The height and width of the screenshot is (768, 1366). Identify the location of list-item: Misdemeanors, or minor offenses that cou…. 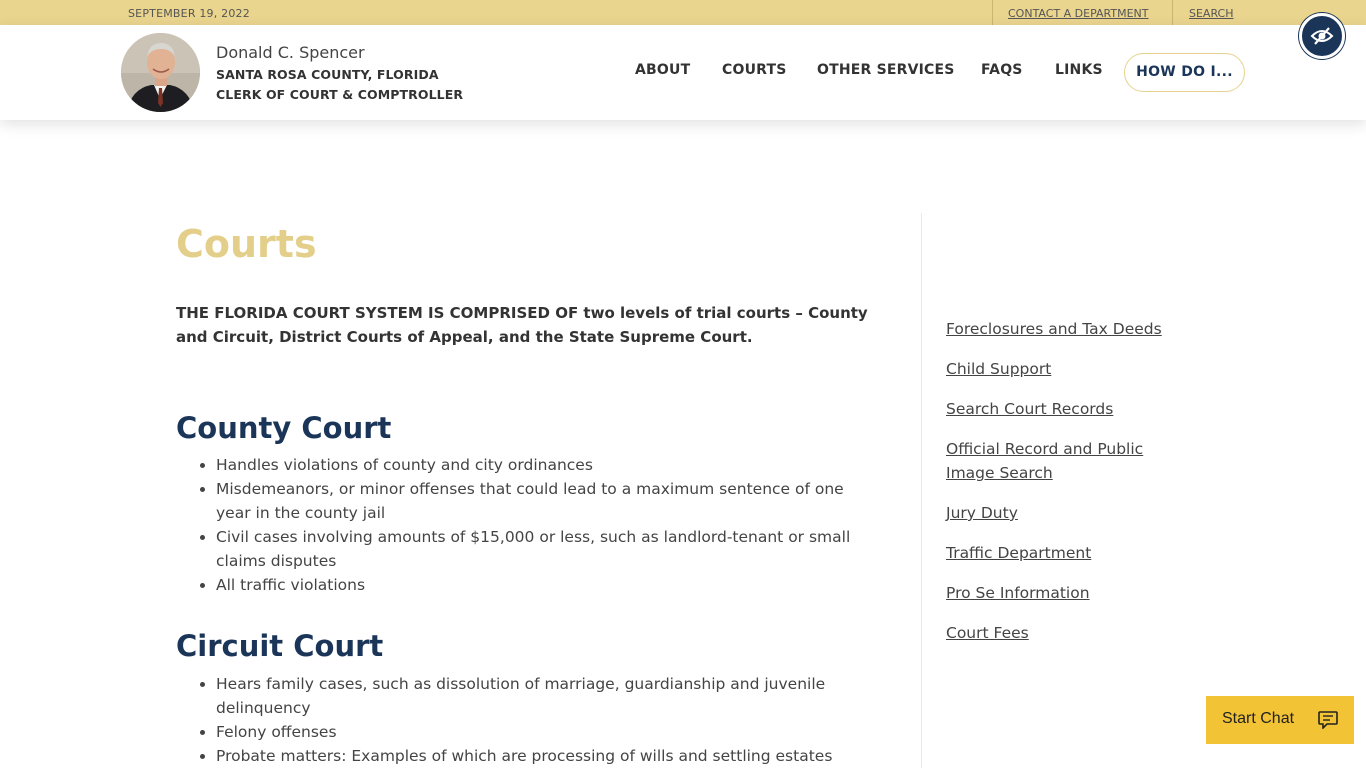
(546, 501).